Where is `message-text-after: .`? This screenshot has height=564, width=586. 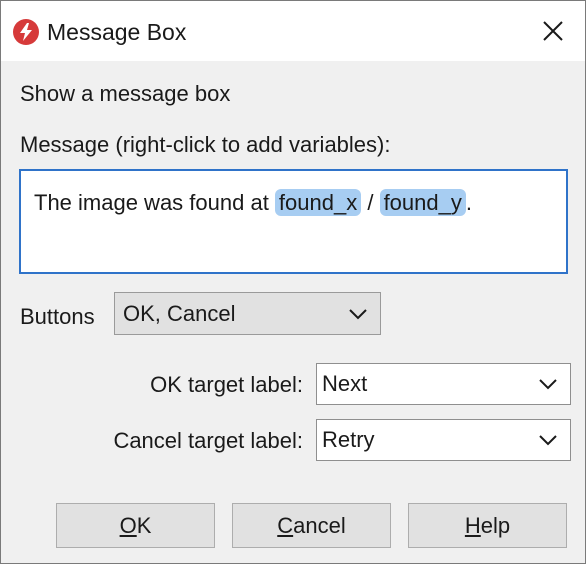 message-text-after: . is located at coordinates (468, 202).